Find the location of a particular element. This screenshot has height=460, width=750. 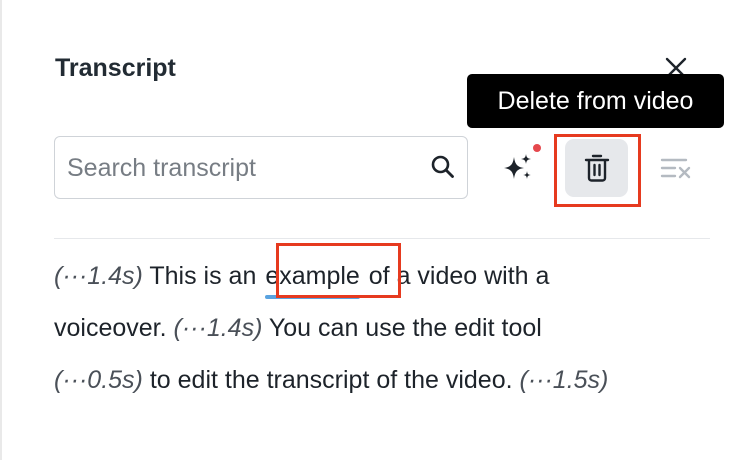

transcript-text-segment: to edit the transcript of the video. is located at coordinates (331, 380).